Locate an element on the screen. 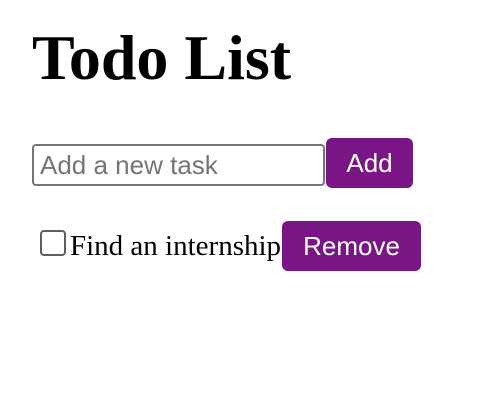  remove-button: Remove is located at coordinates (352, 246).